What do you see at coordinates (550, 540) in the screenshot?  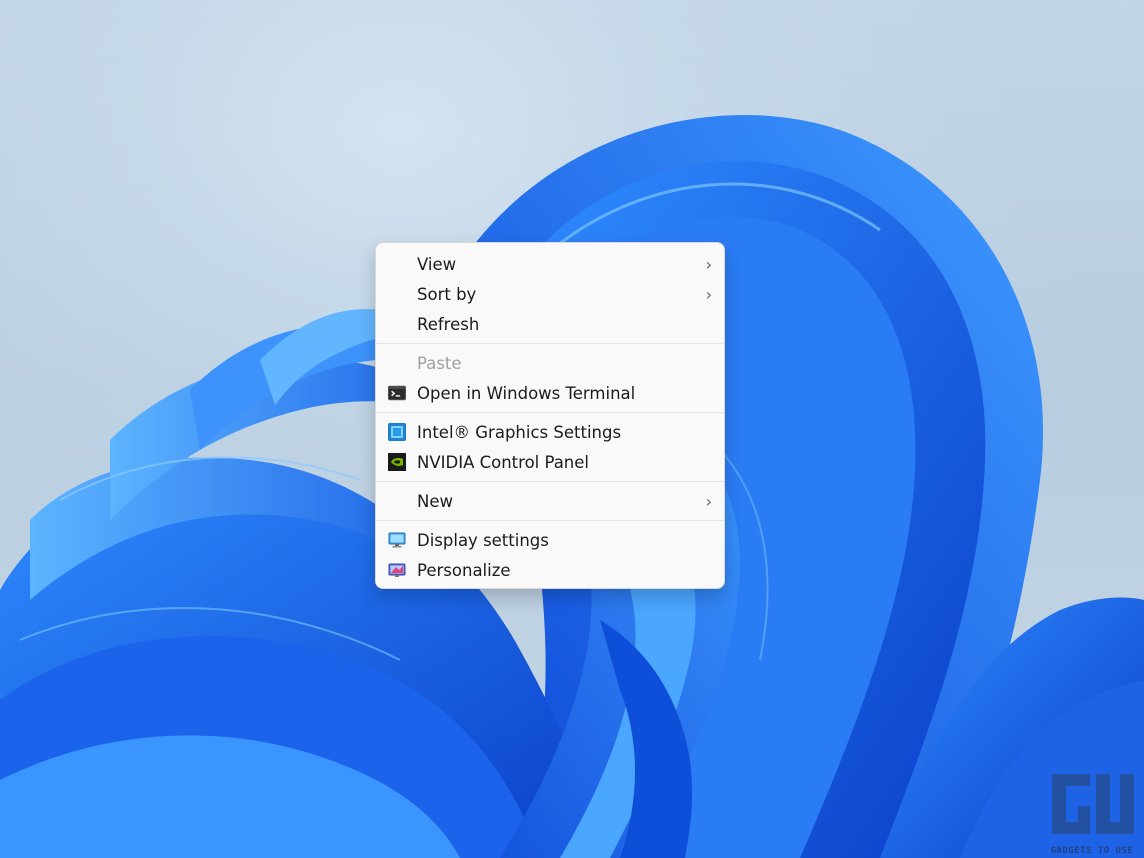 I see `menu-item-display-settings: Display settings` at bounding box center [550, 540].